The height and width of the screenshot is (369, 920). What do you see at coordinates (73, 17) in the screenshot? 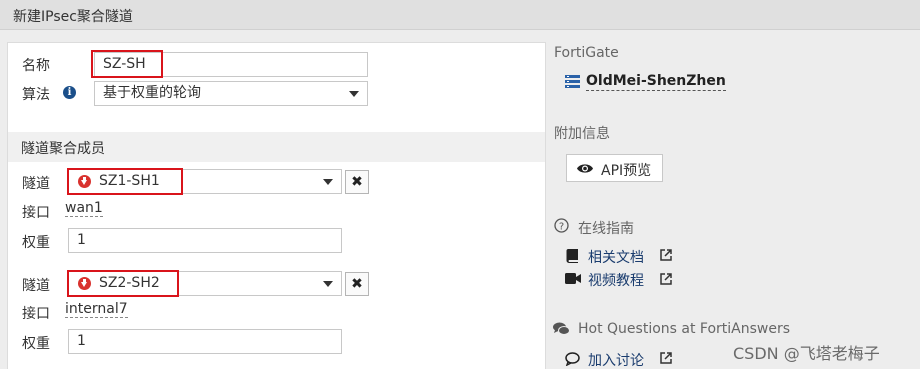
I see `window-title: 新建IPsec聚合隧道` at bounding box center [73, 17].